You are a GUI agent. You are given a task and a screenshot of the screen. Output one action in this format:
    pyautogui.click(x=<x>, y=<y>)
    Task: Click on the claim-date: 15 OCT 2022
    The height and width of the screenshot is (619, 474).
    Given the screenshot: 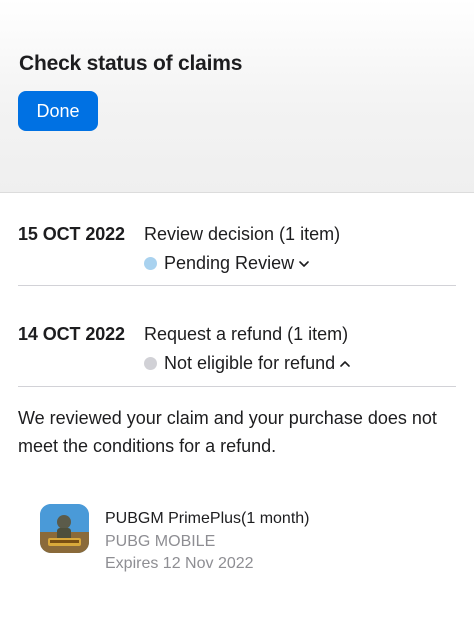 What is the action you would take?
    pyautogui.click(x=71, y=234)
    